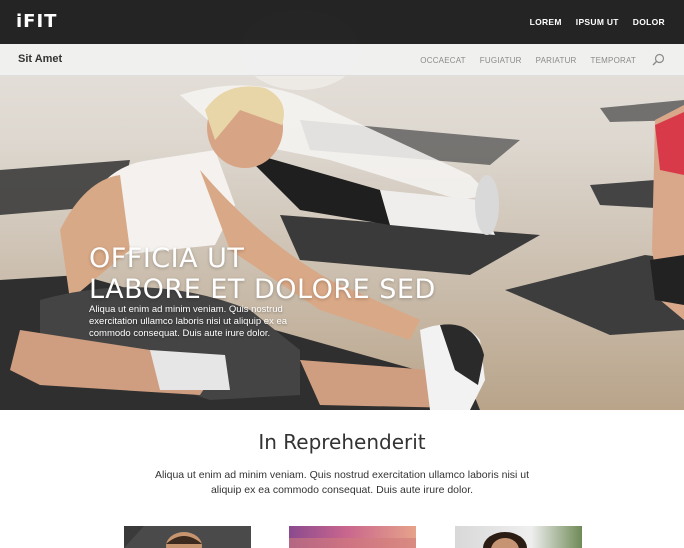 The height and width of the screenshot is (548, 684). Describe the element at coordinates (342, 442) in the screenshot. I see `section-title: In Reprehenderit` at that location.